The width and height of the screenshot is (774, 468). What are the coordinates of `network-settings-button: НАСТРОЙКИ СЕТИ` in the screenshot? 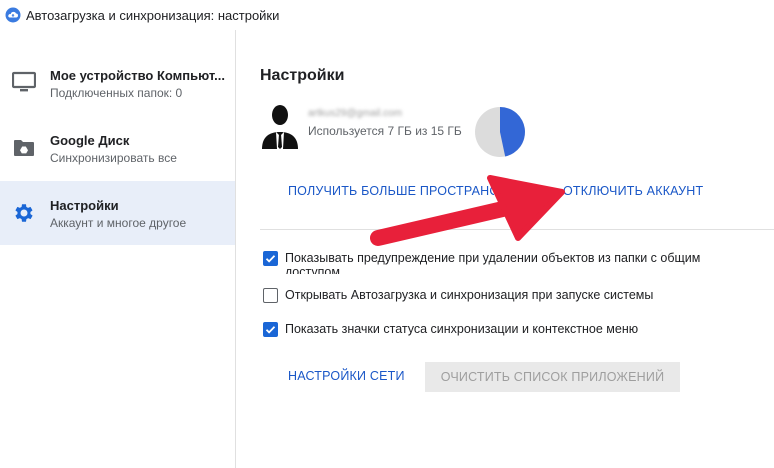 It's located at (346, 376).